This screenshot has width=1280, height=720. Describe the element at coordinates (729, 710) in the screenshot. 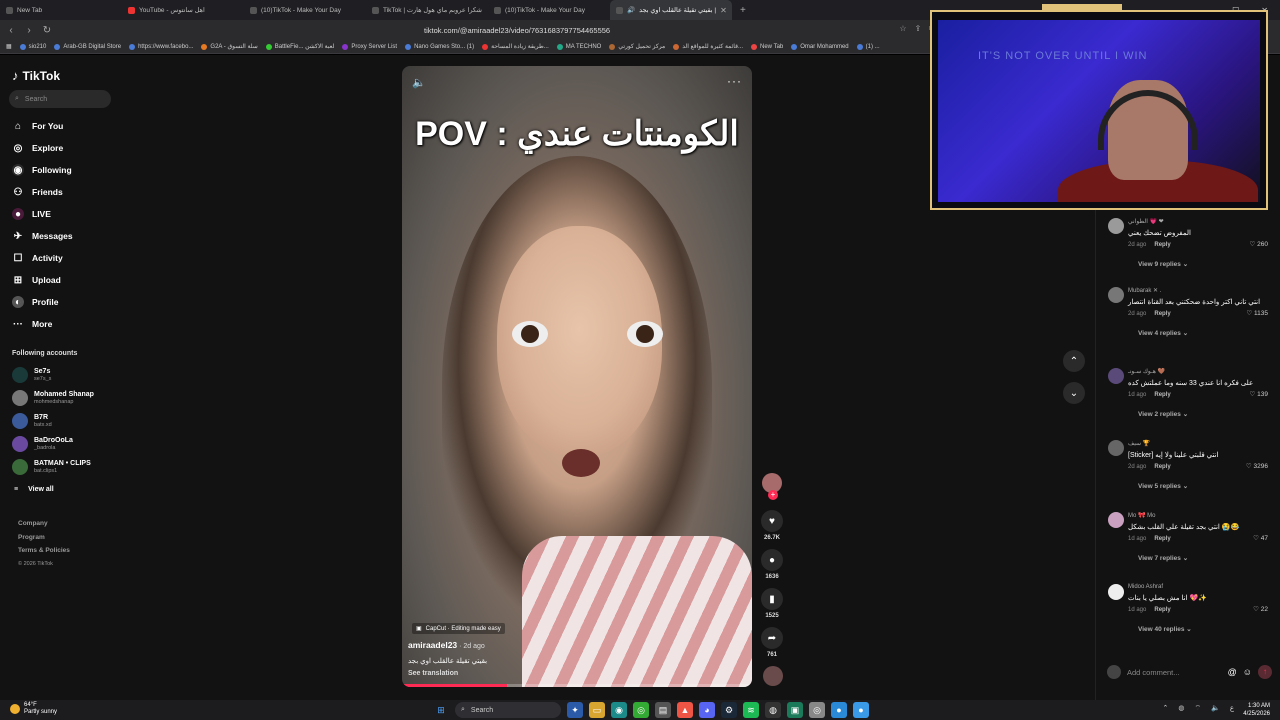

I see `steam-icon: ⚙` at that location.